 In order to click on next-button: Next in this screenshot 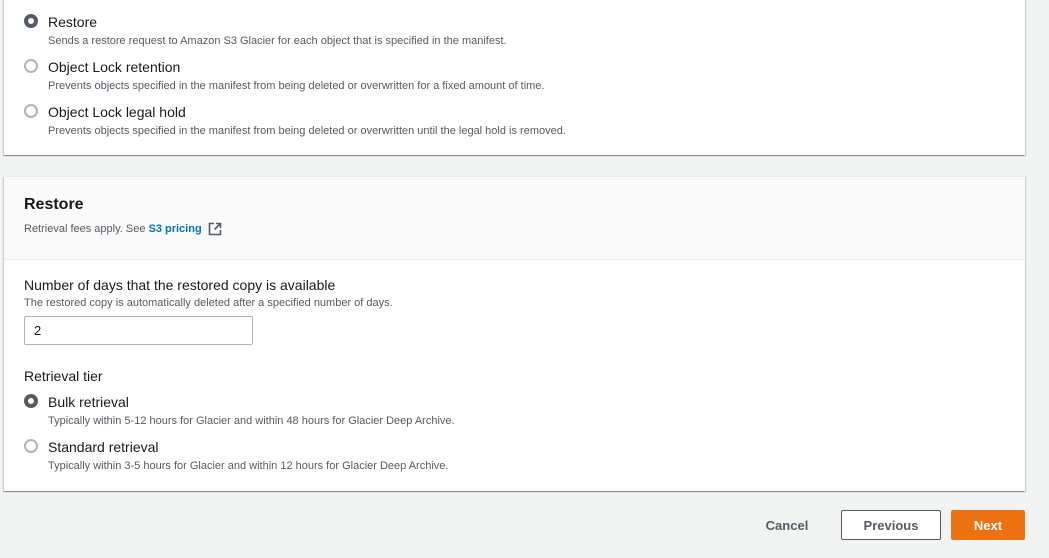, I will do `click(988, 525)`.